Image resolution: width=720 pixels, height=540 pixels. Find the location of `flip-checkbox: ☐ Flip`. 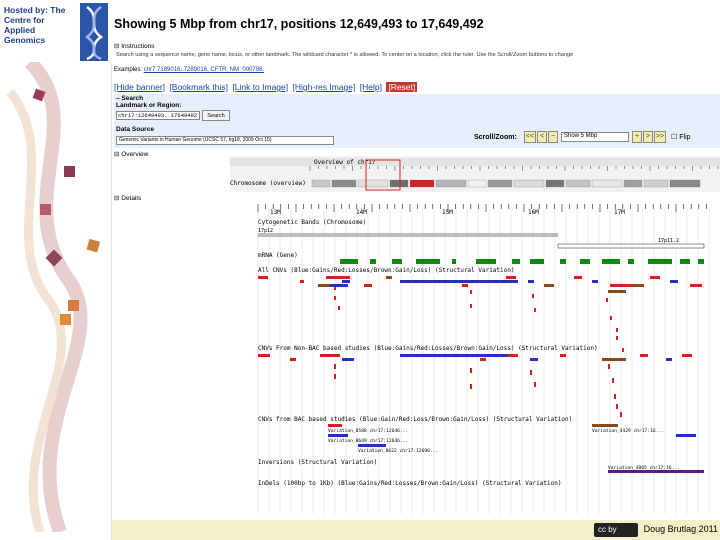

flip-checkbox: ☐ Flip is located at coordinates (681, 137).